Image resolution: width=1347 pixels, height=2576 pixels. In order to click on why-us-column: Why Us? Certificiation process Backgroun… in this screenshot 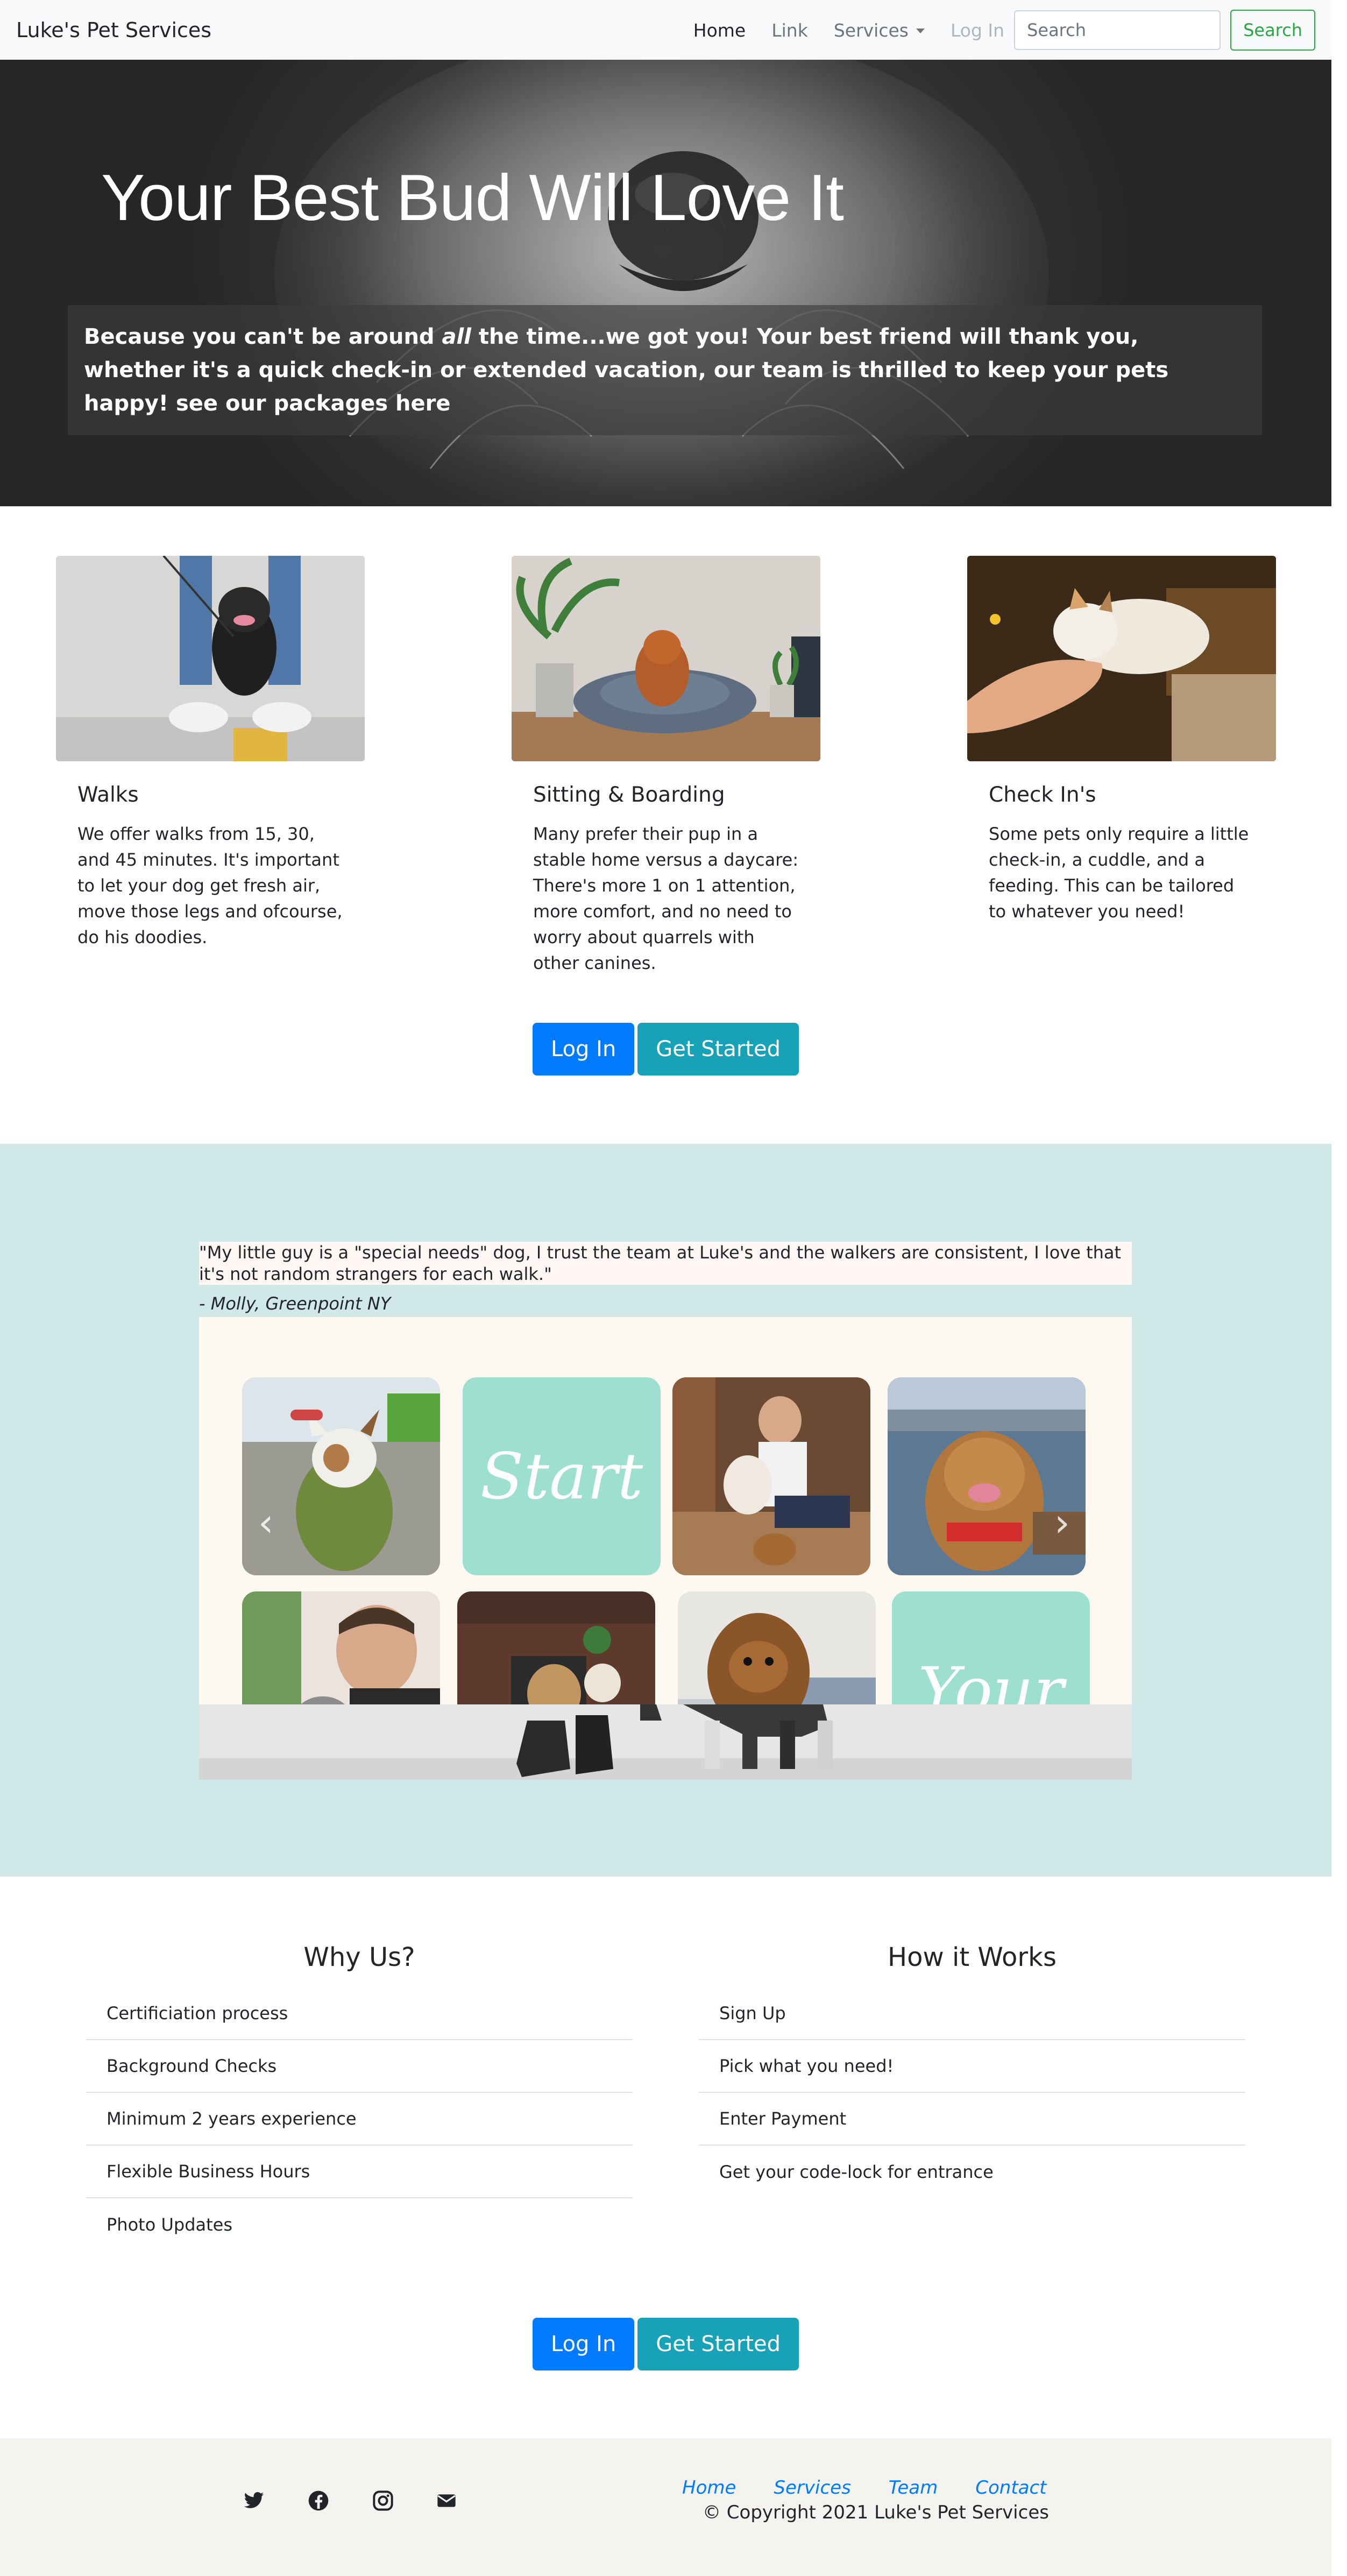, I will do `click(359, 2096)`.